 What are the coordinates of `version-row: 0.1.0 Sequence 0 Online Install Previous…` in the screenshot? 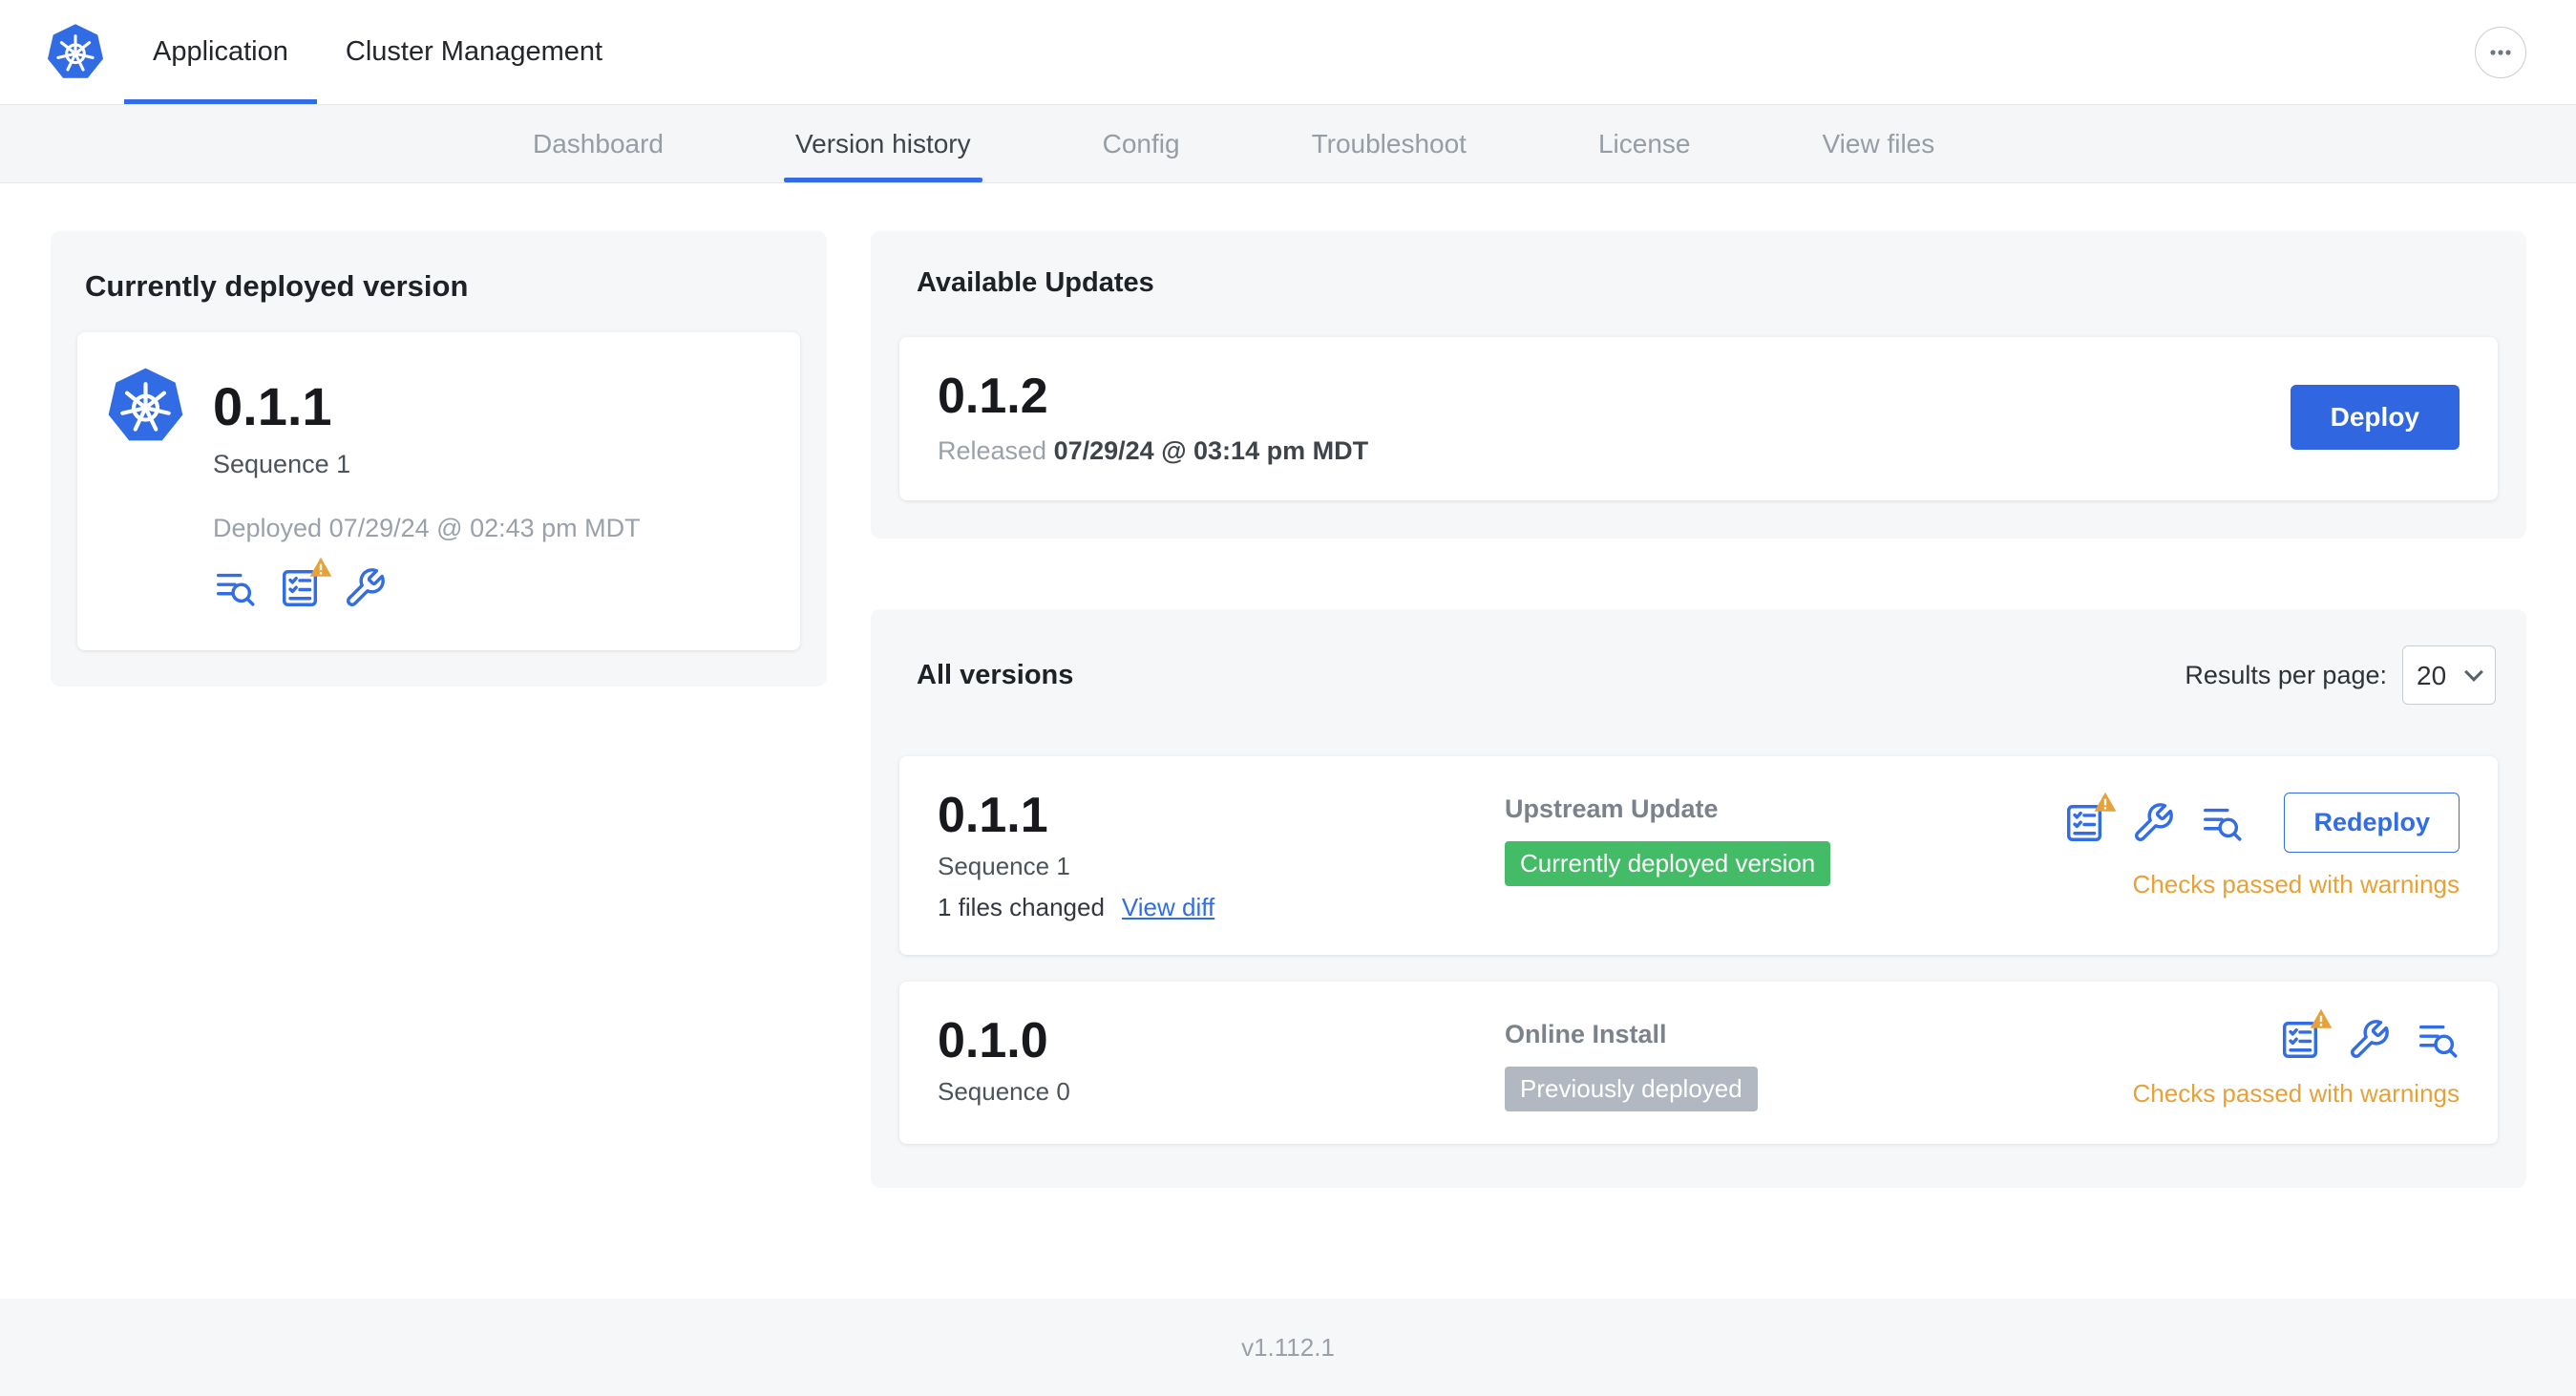 It's located at (1698, 1063).